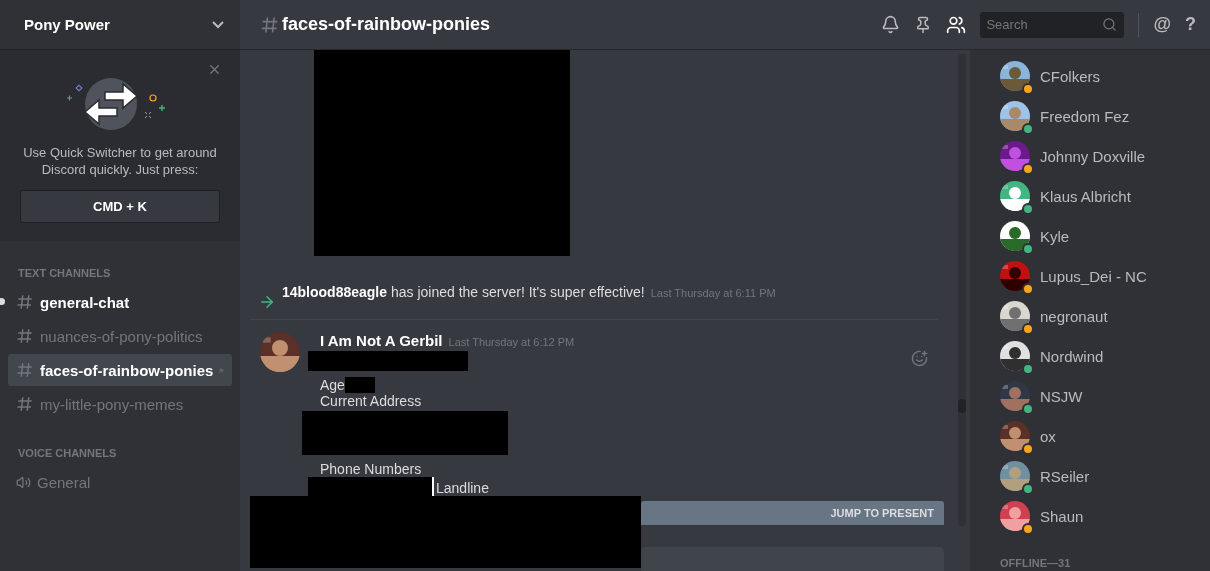 Image resolution: width=1210 pixels, height=571 pixels. What do you see at coordinates (23, 482) in the screenshot?
I see `speaker-icon` at bounding box center [23, 482].